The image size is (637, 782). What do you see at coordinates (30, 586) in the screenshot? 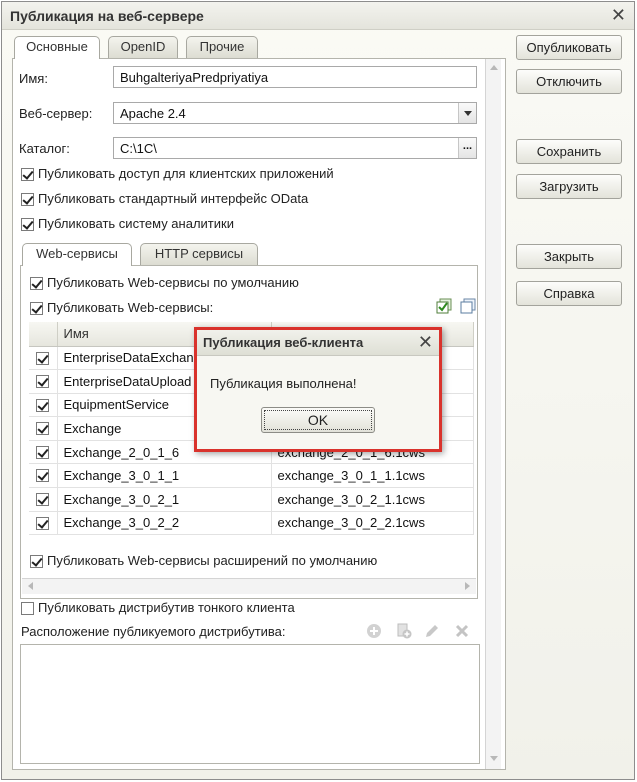
I see `scroll-left-icon` at bounding box center [30, 586].